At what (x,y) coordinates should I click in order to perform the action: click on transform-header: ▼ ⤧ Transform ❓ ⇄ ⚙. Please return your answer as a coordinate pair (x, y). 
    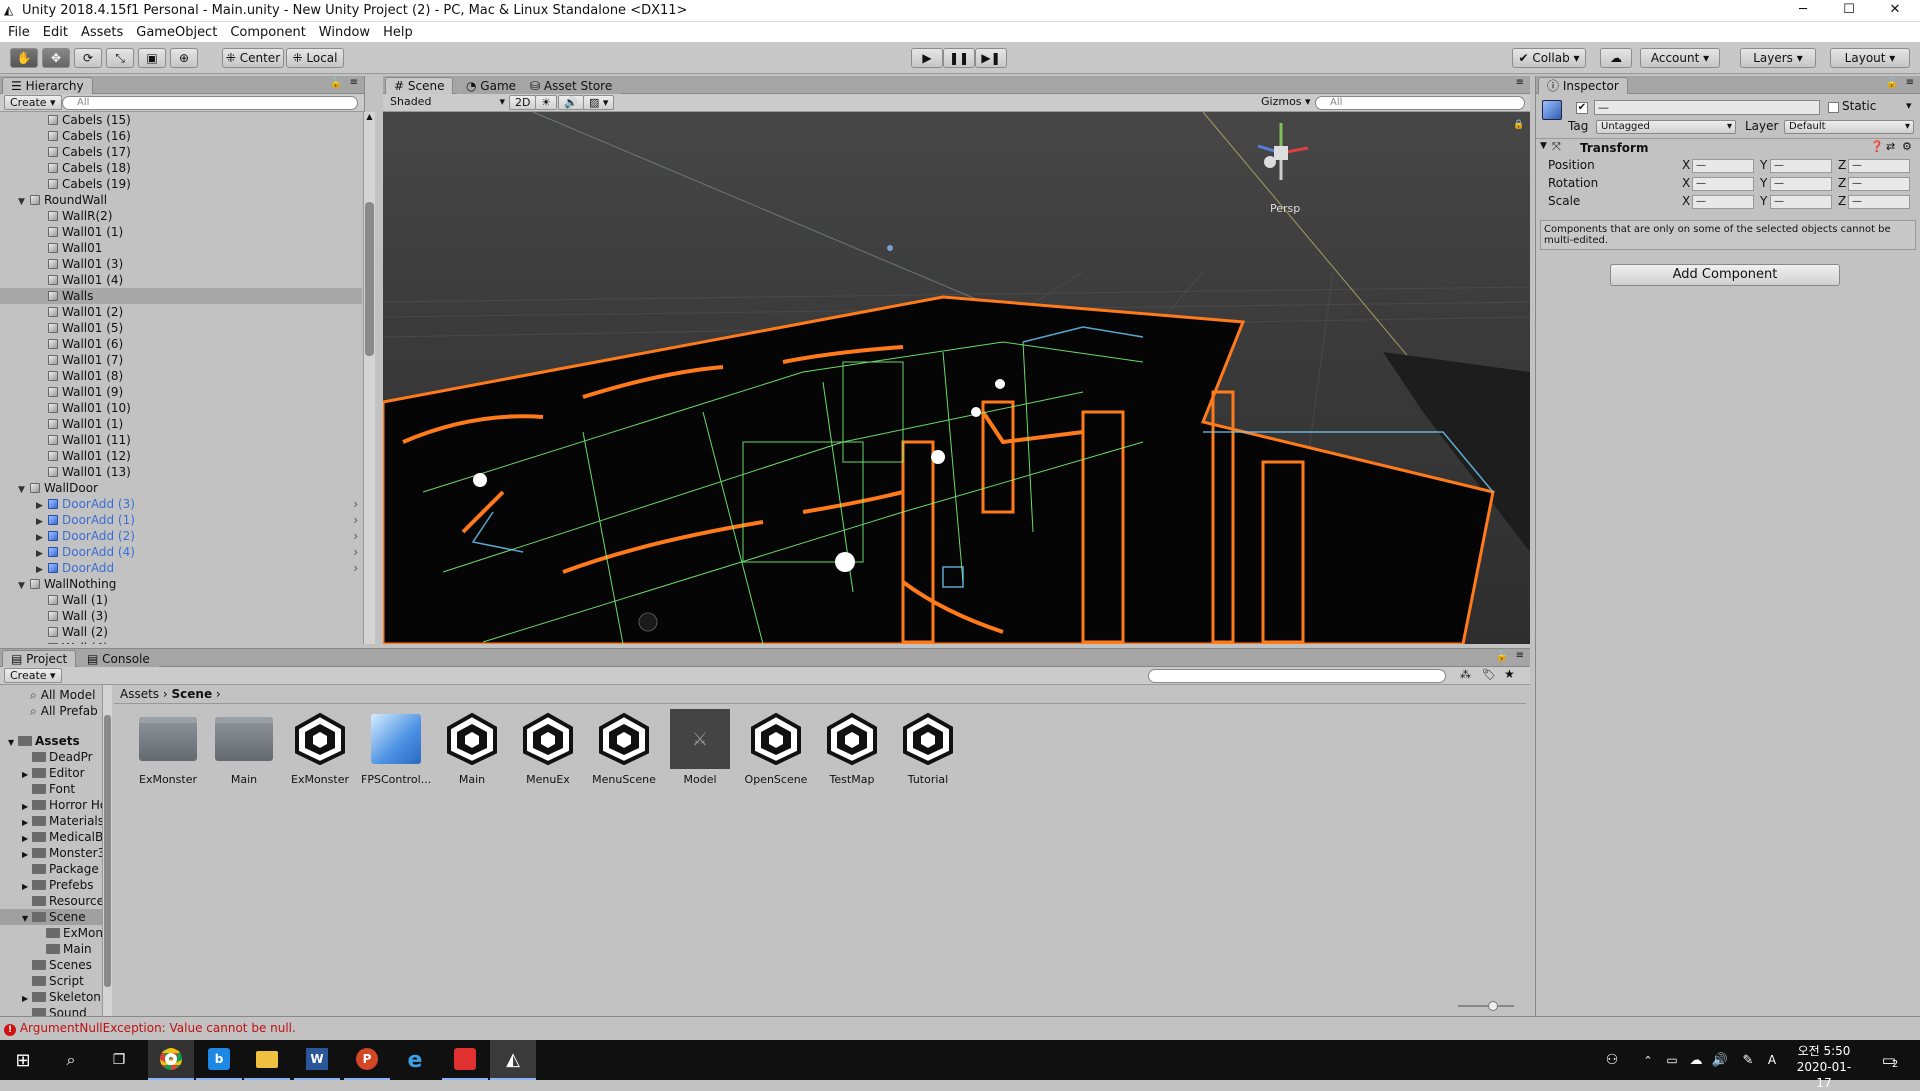
    Looking at the image, I should click on (1728, 147).